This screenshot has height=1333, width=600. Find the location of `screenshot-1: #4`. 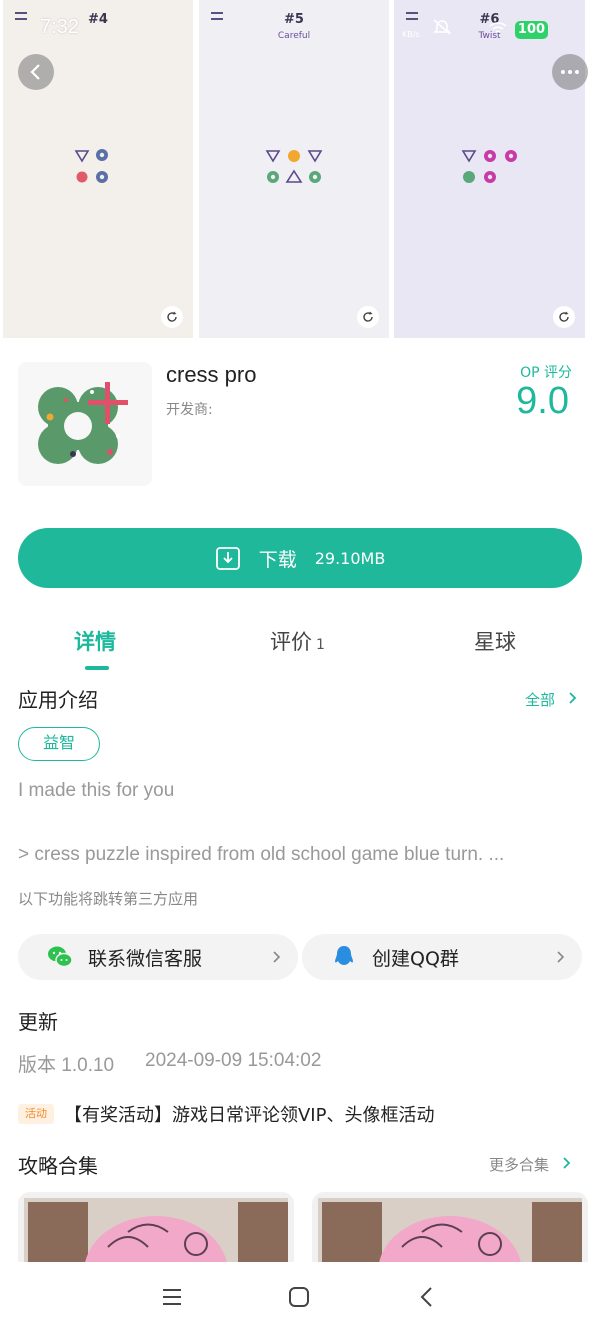

screenshot-1: #4 is located at coordinates (98, 169).